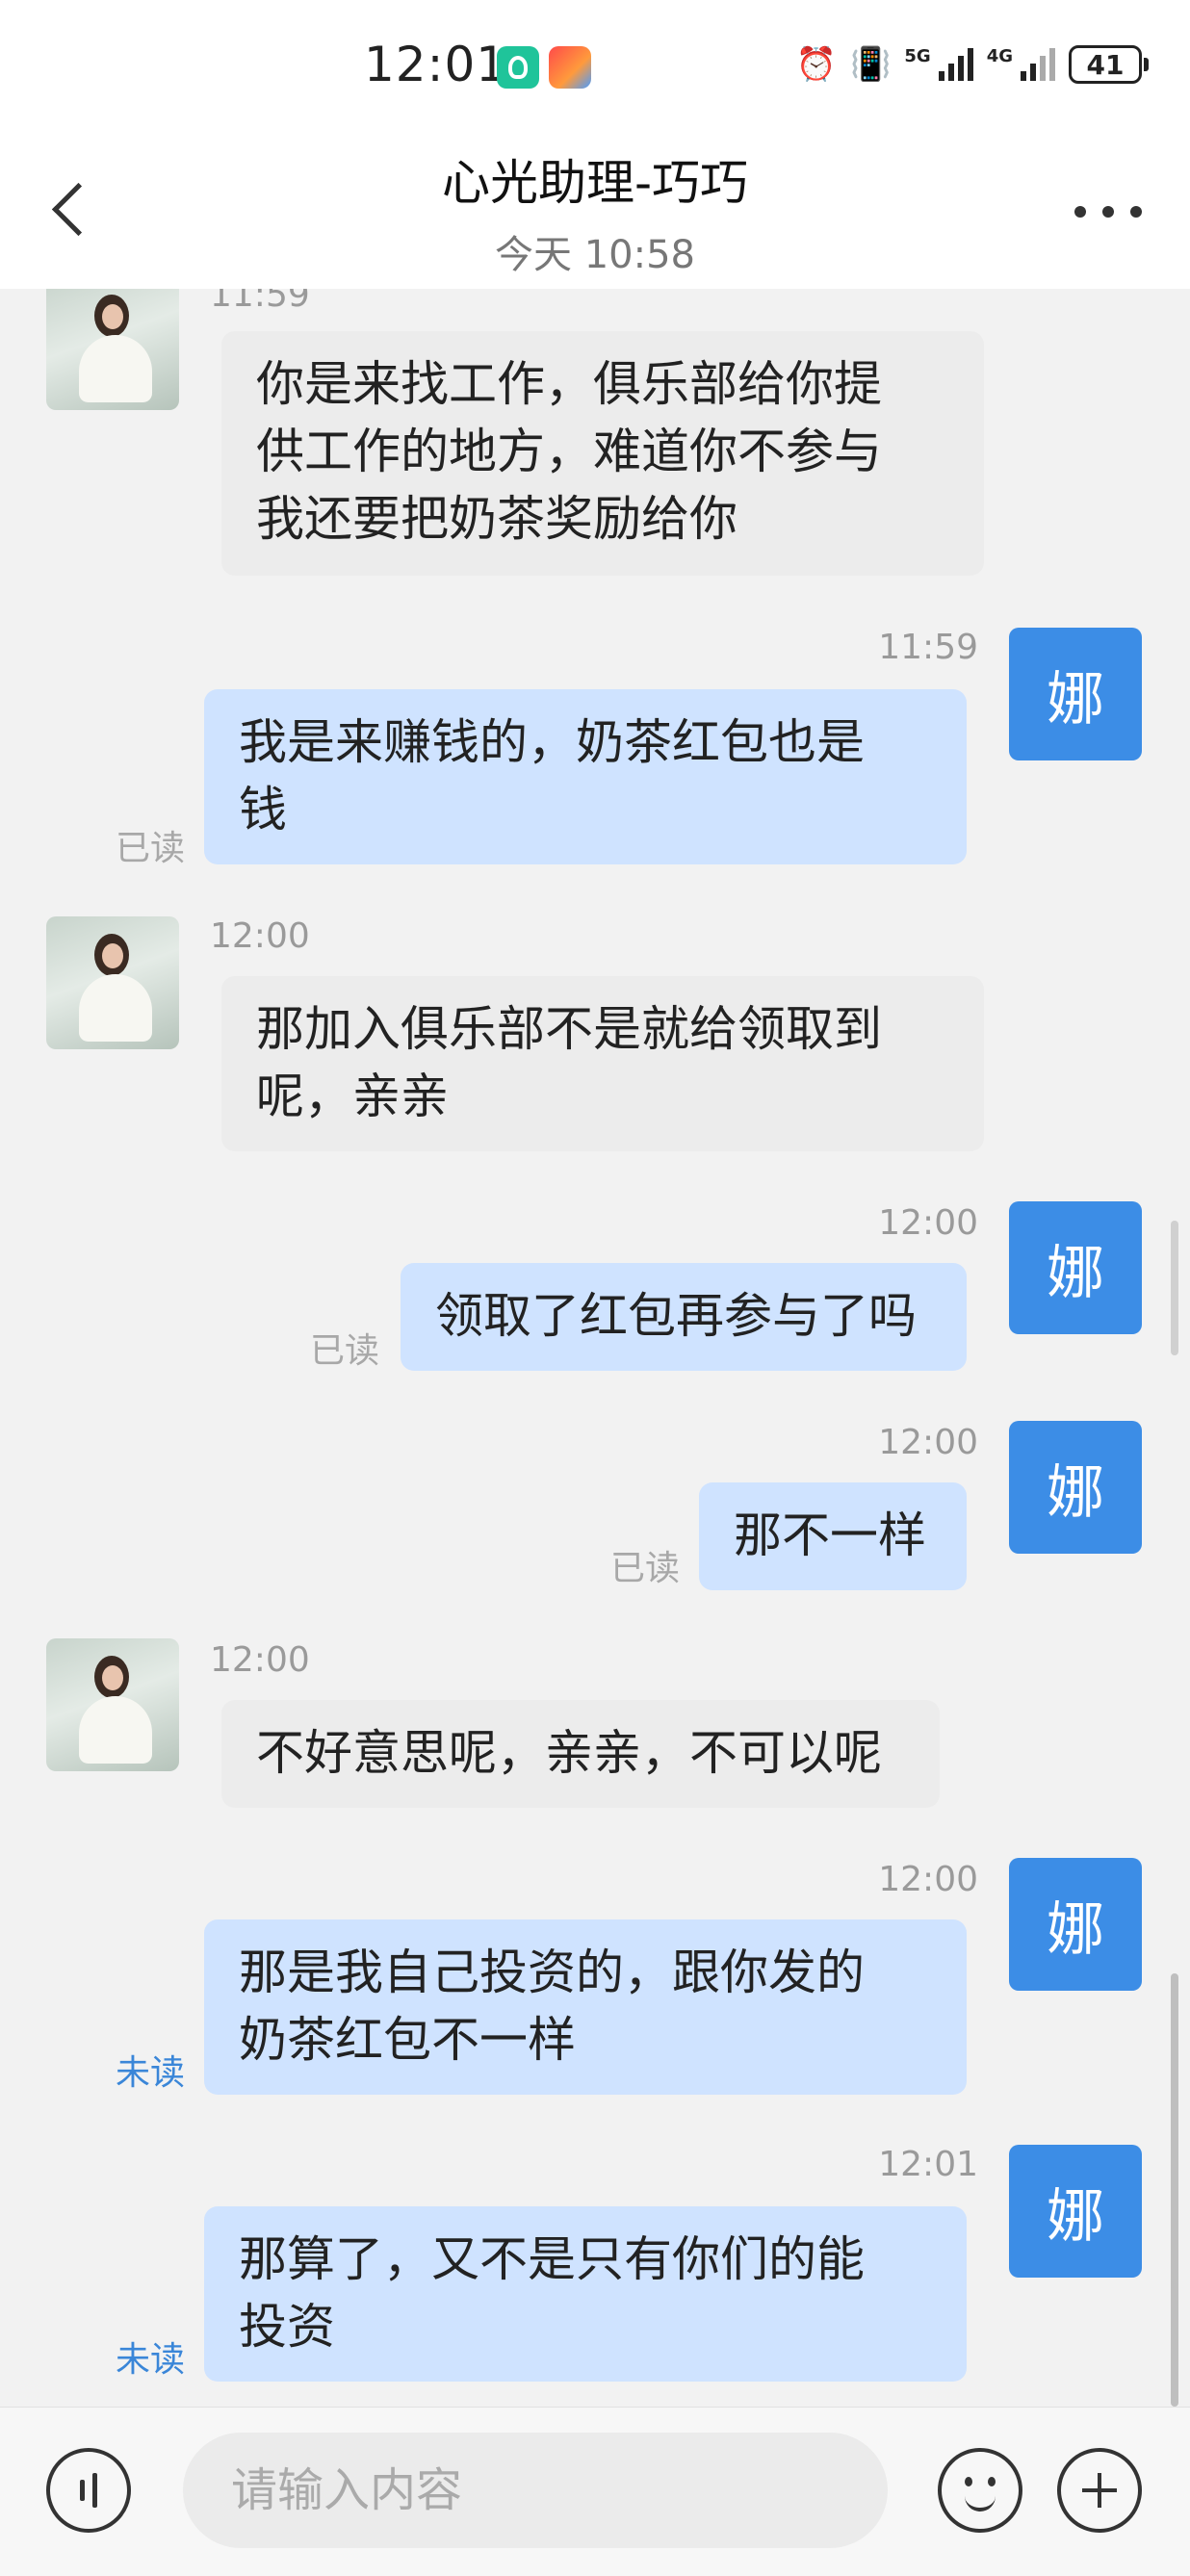  What do you see at coordinates (939, 64) in the screenshot?
I see `signal-5g-icon: 5G` at bounding box center [939, 64].